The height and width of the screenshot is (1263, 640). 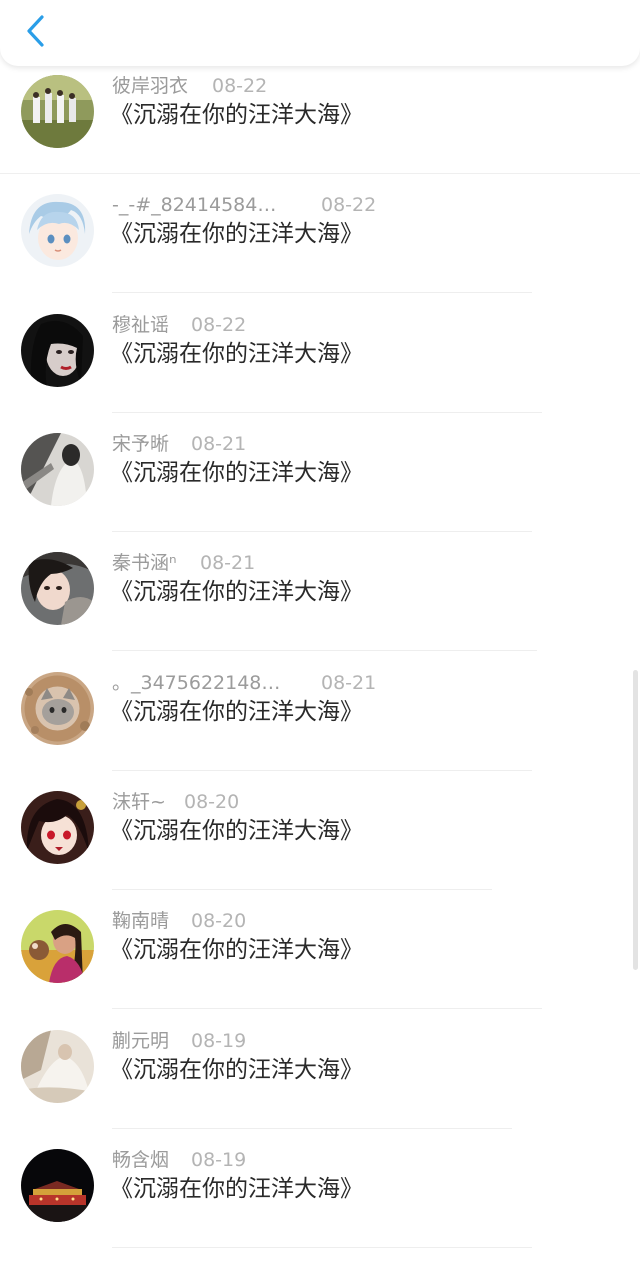 I want to click on list-item: -_-#_82414584… 08-22 《沉溺在你的汪洋大海》, so click(x=320, y=253).